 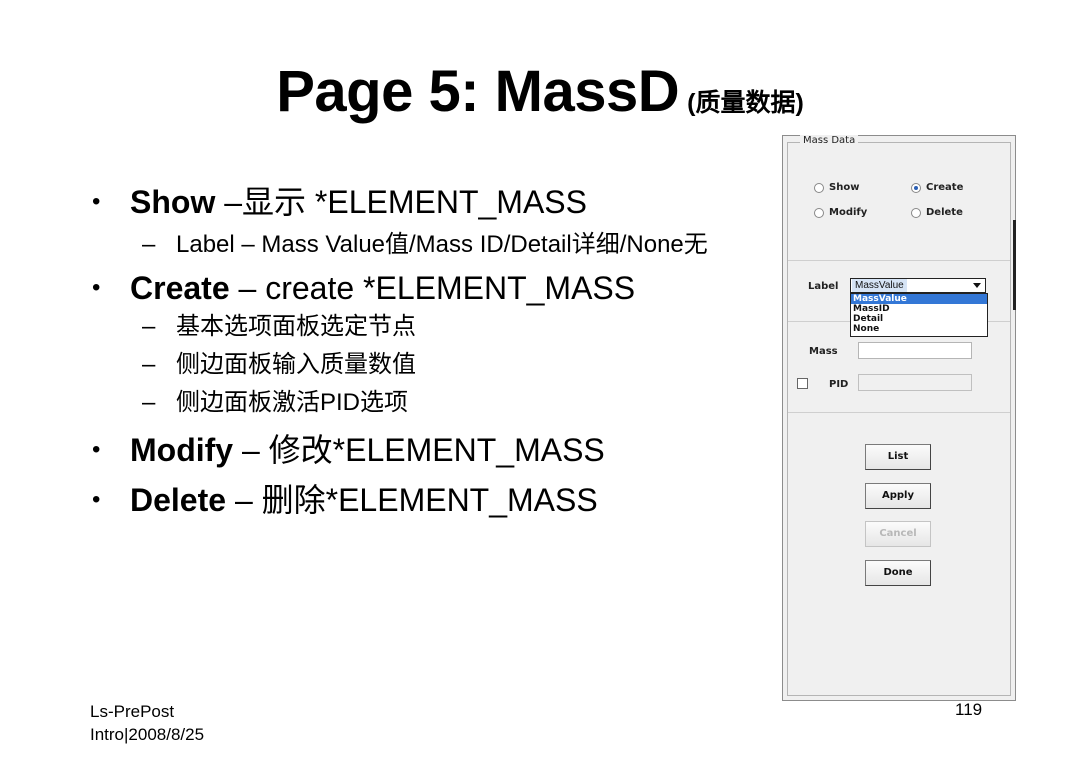 What do you see at coordinates (844, 187) in the screenshot?
I see `radio-show-label: Show` at bounding box center [844, 187].